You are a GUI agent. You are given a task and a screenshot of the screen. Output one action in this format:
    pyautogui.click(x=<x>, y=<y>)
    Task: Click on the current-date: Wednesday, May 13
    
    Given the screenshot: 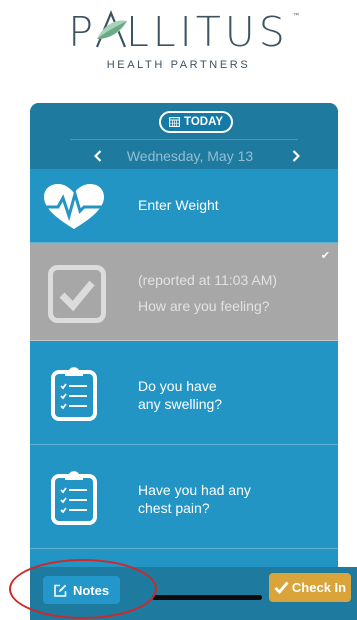 What is the action you would take?
    pyautogui.click(x=190, y=156)
    